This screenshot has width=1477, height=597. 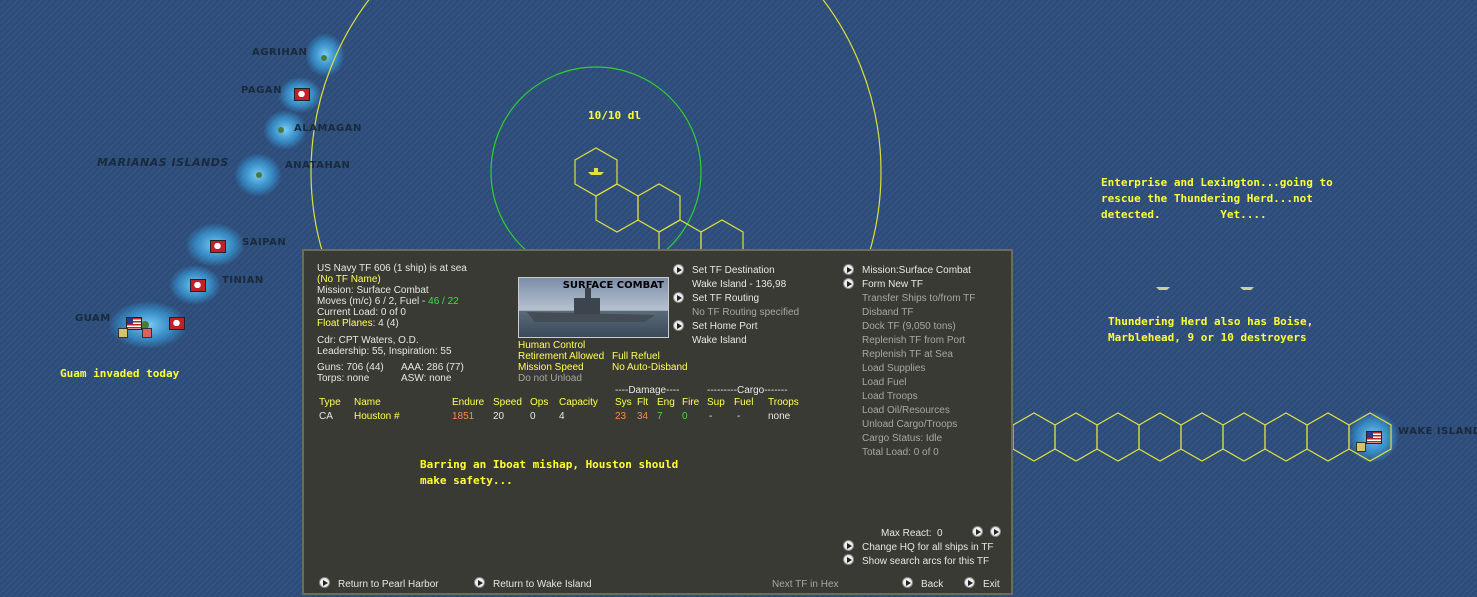 What do you see at coordinates (562, 416) in the screenshot?
I see `cell-capacity: 4` at bounding box center [562, 416].